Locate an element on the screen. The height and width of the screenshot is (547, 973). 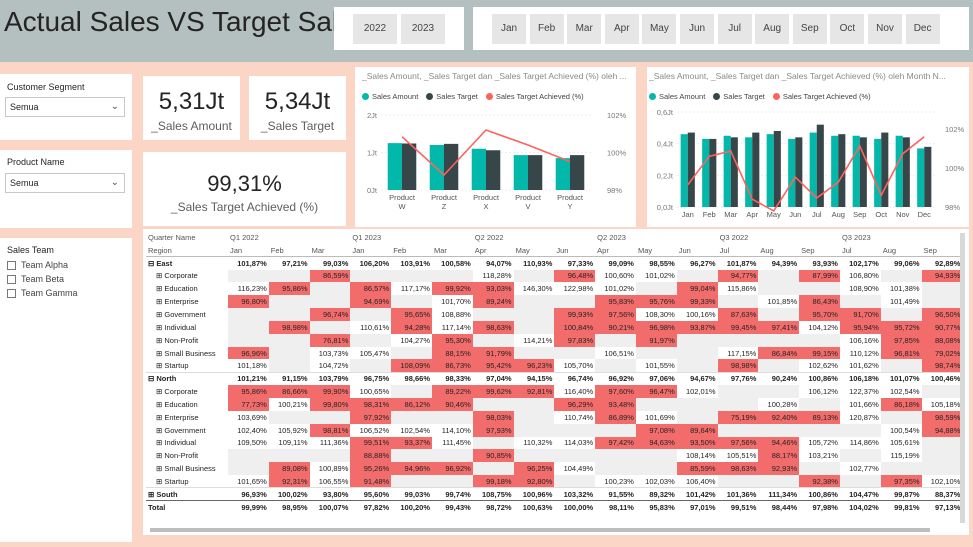
row-header: ⊟ North is located at coordinates (187, 378).